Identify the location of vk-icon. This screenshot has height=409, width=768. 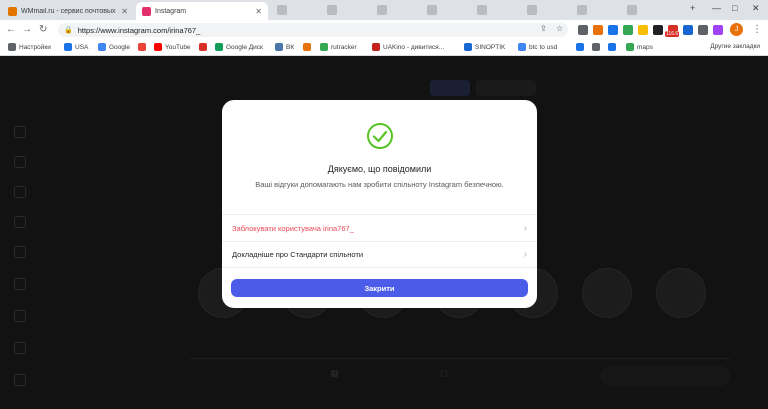
(279, 47).